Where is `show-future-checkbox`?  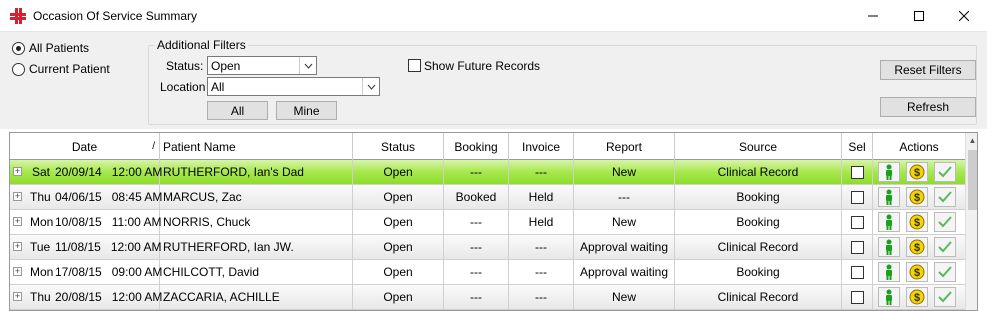 show-future-checkbox is located at coordinates (414, 65).